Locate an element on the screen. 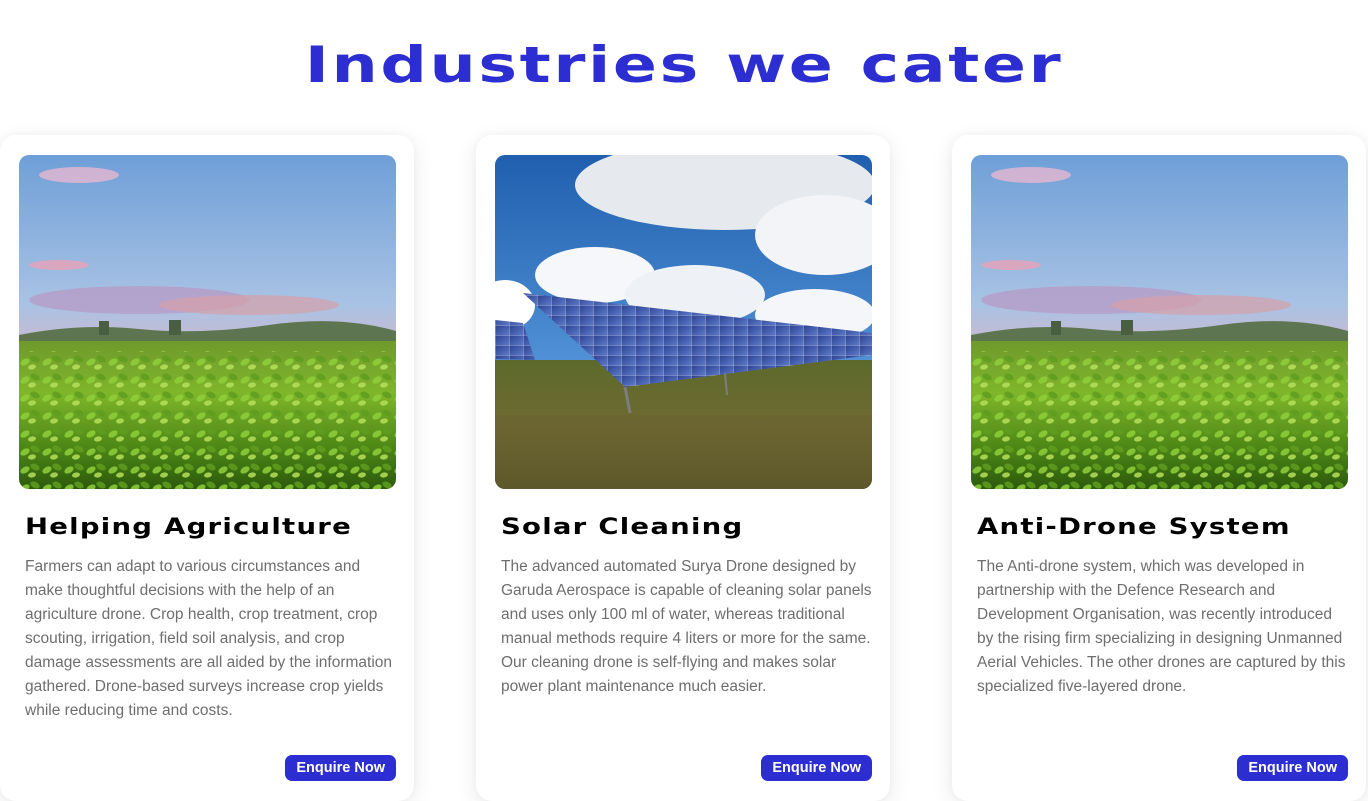  card-title: Helping Agriculture is located at coordinates (188, 527).